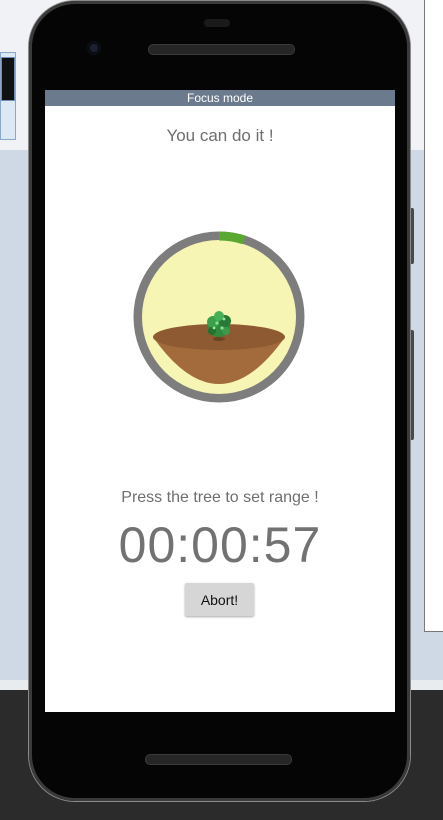  What do you see at coordinates (94, 48) in the screenshot?
I see `front-camera-icon` at bounding box center [94, 48].